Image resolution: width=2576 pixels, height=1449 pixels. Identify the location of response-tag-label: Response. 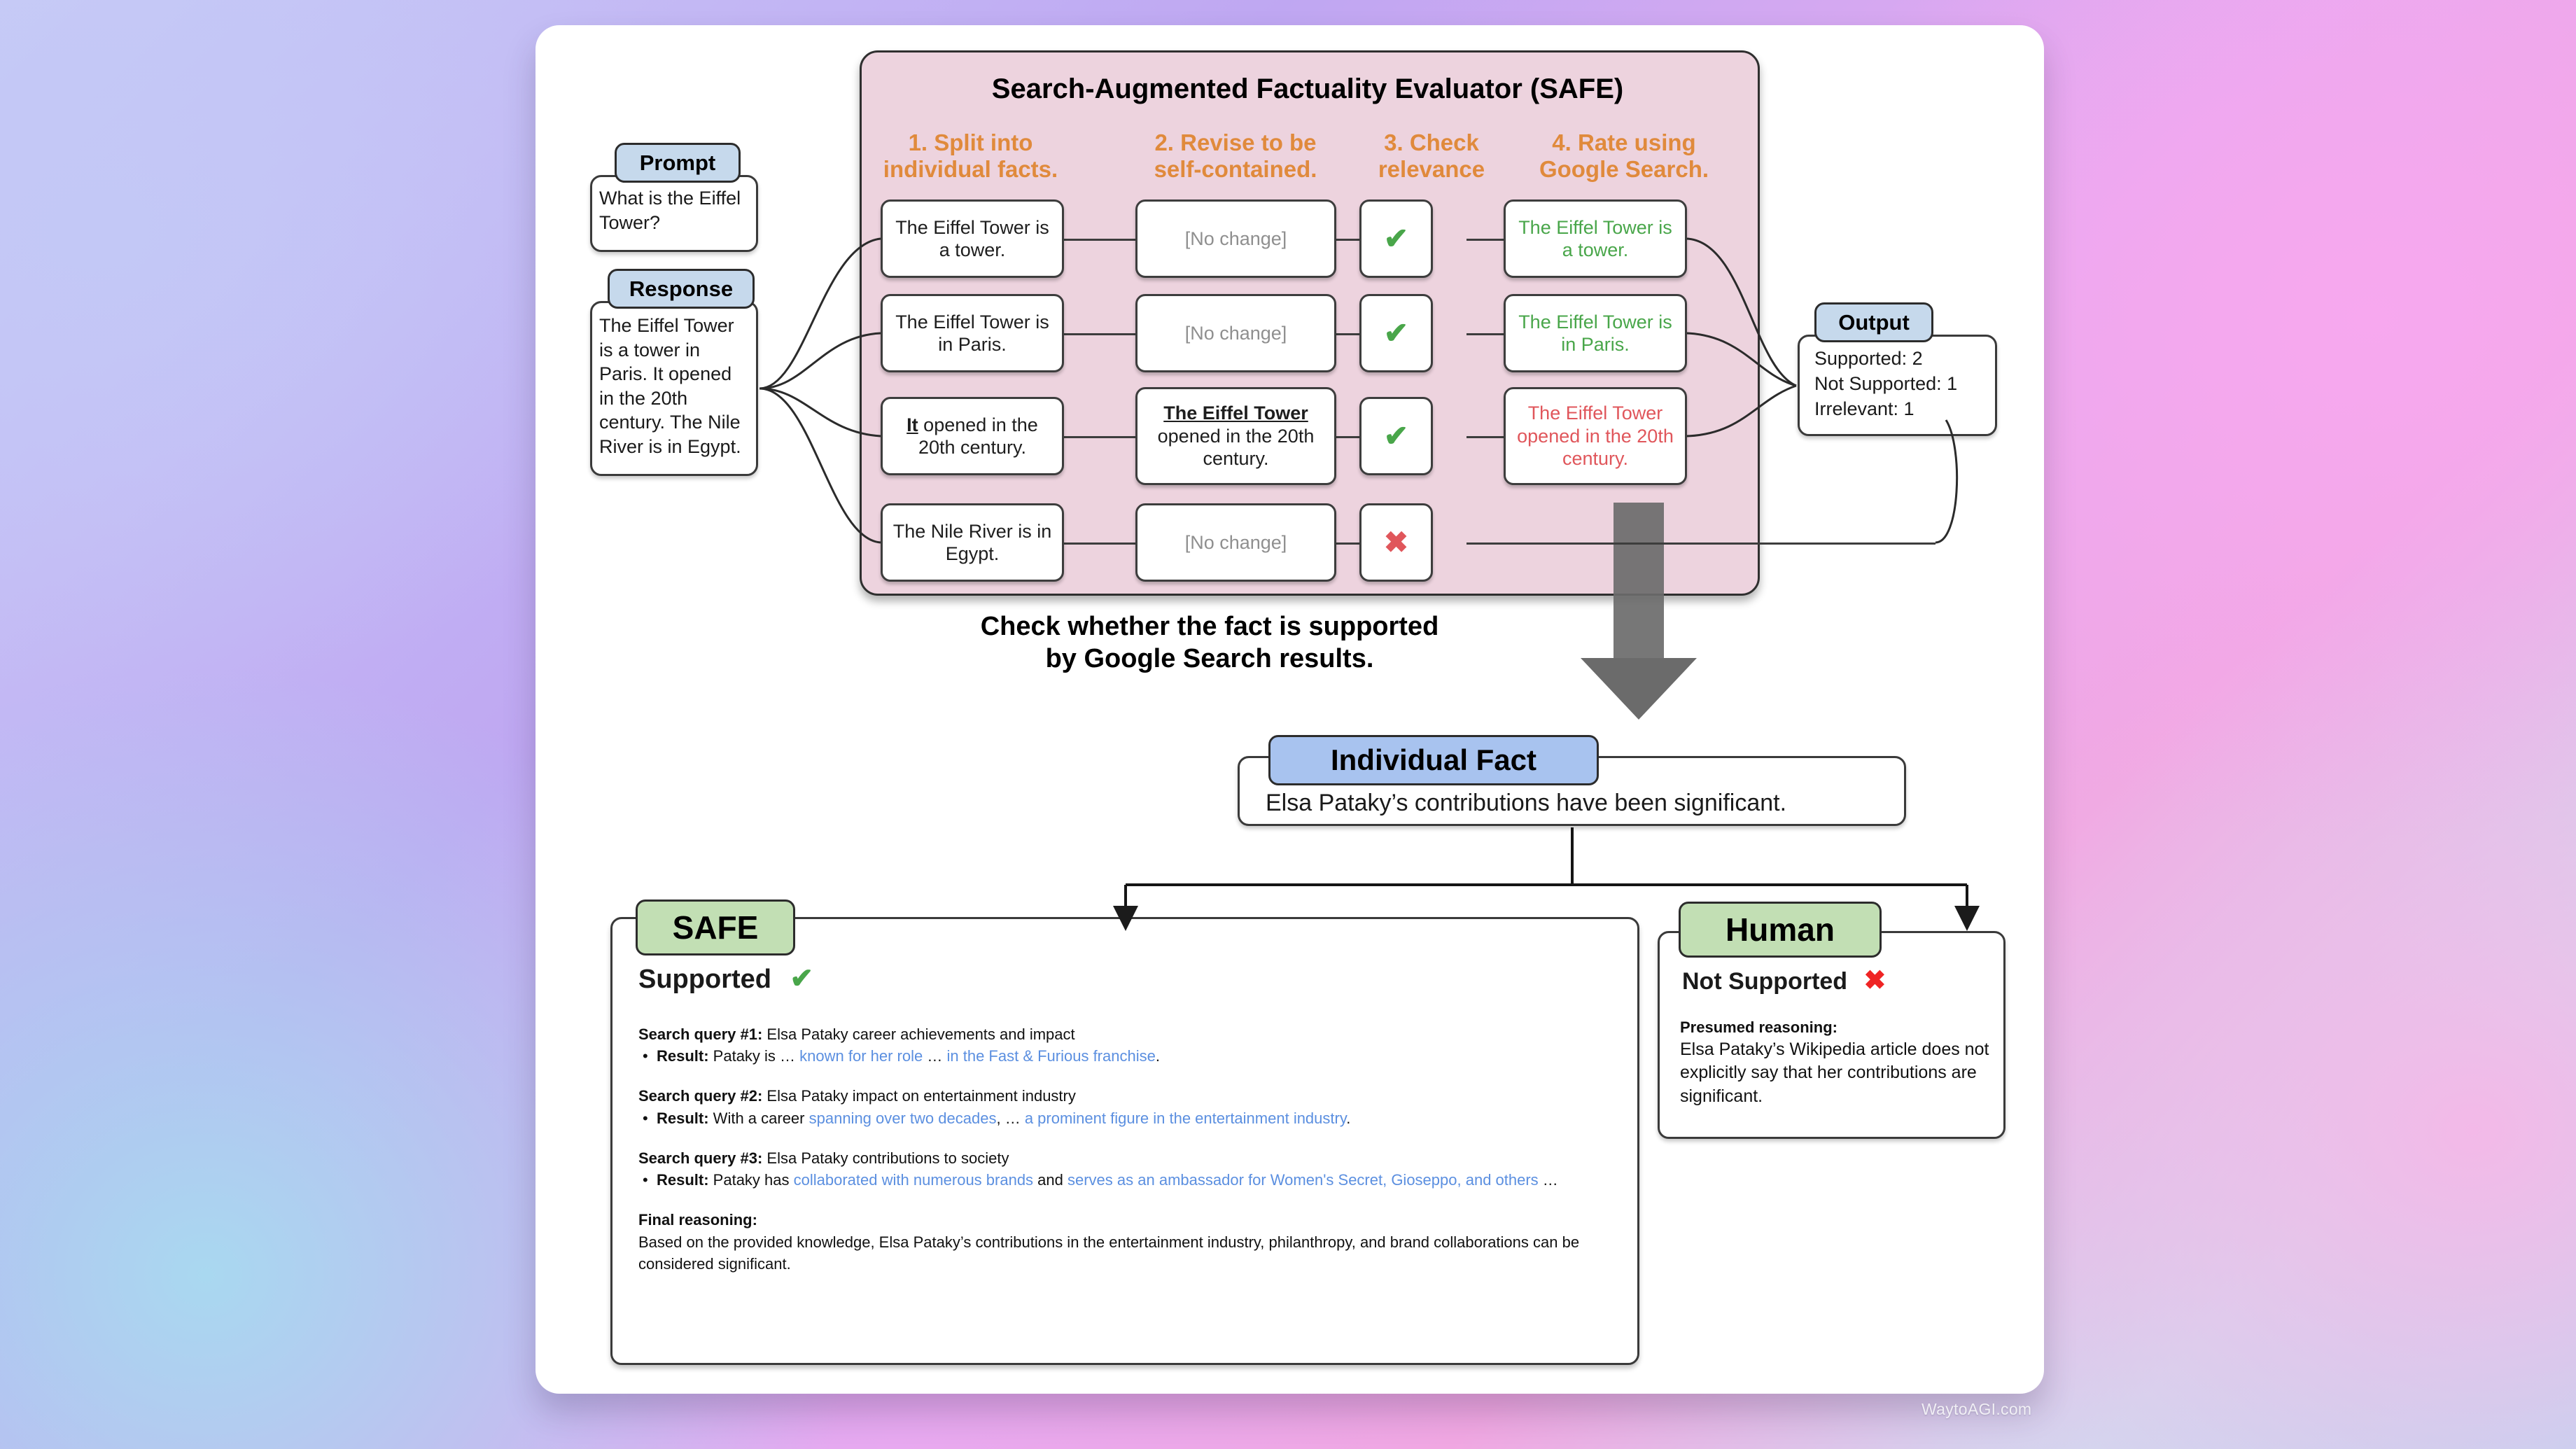
(681, 288).